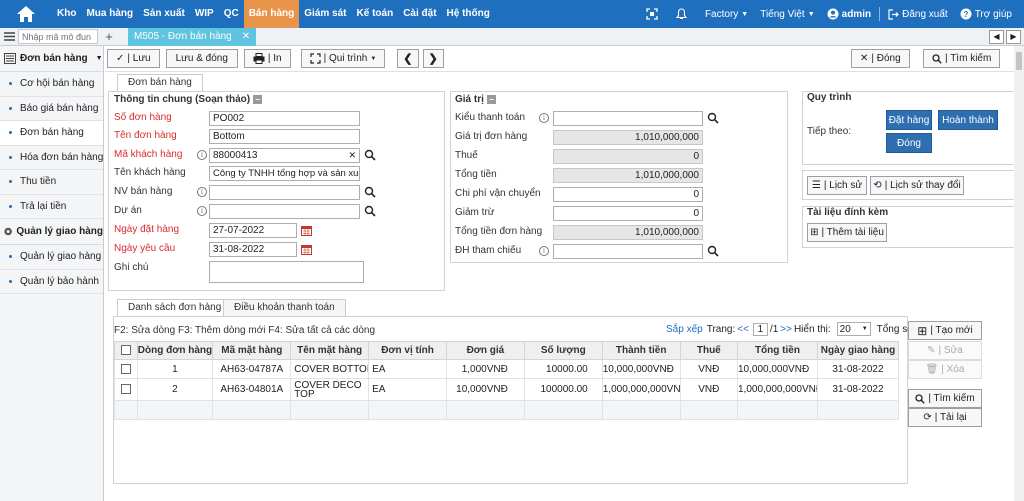  I want to click on print-button: | In, so click(267, 58).